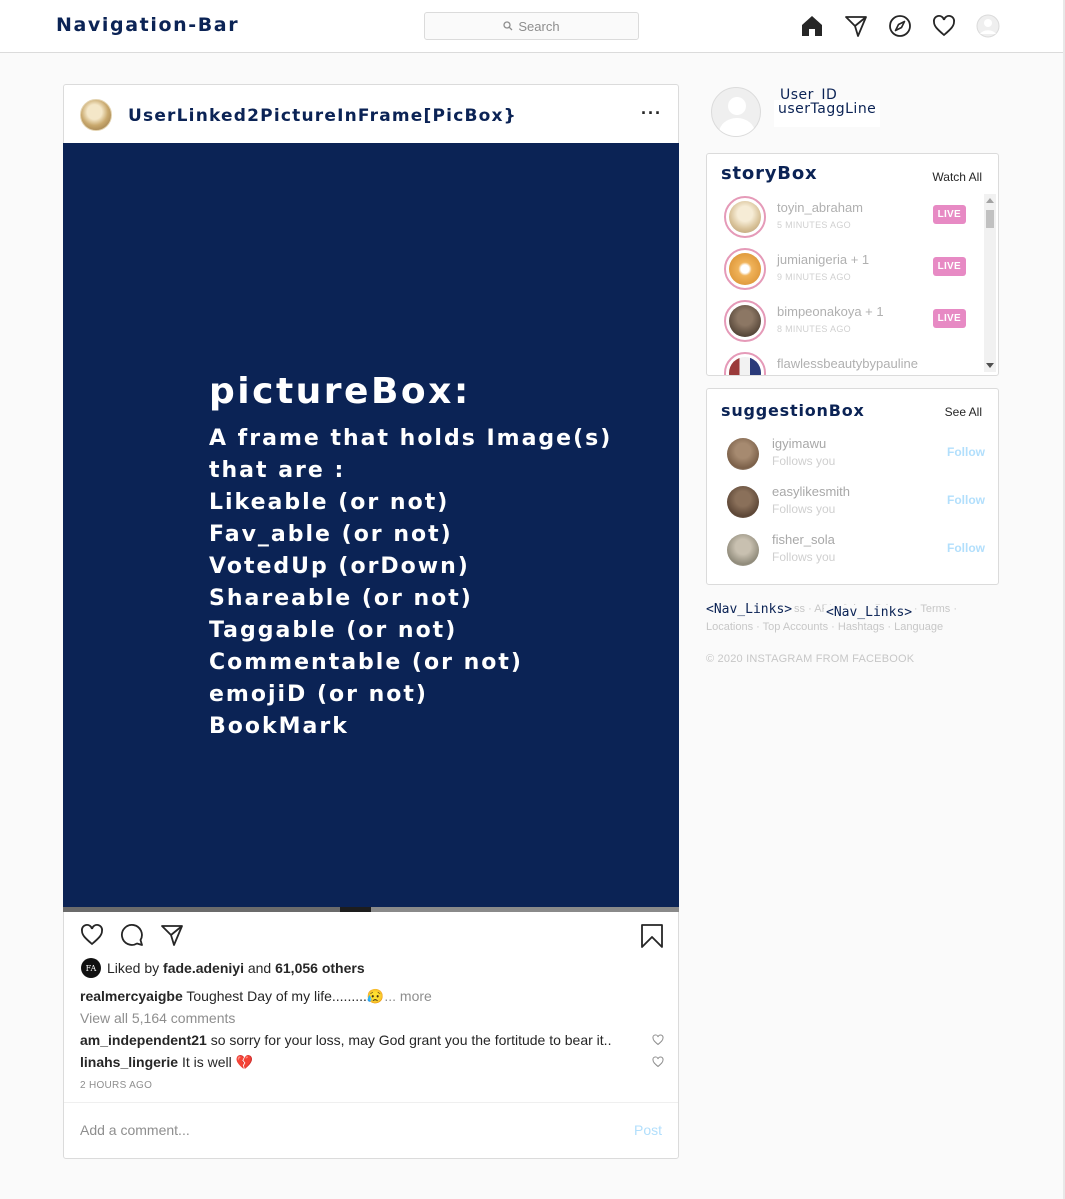 This screenshot has width=1065, height=1199. I want to click on comment-username: linahs_lingerie, so click(129, 1062).